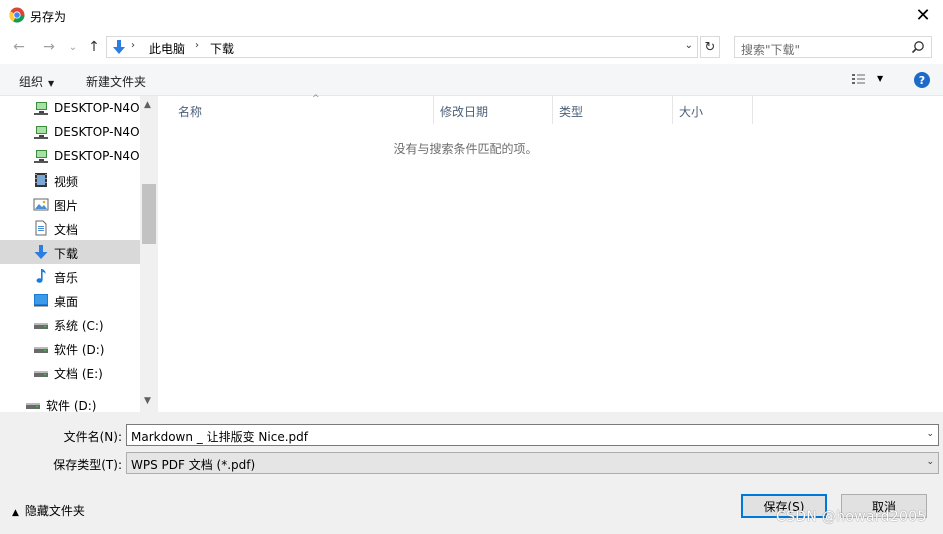 This screenshot has width=943, height=534. Describe the element at coordinates (41, 252) in the screenshot. I see `download-folder-icon` at that location.